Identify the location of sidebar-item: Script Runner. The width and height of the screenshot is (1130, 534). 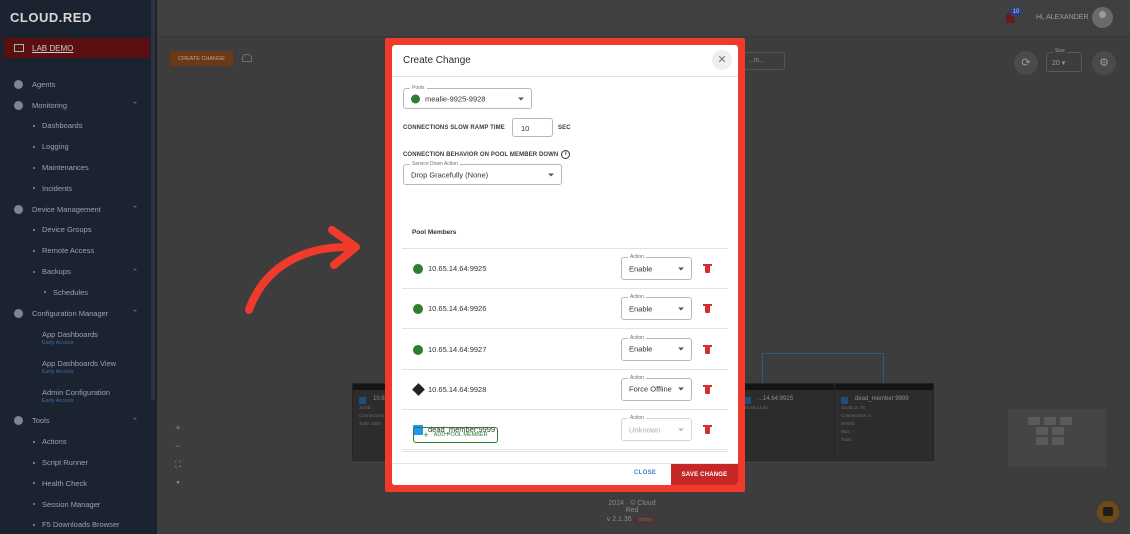
(75, 462).